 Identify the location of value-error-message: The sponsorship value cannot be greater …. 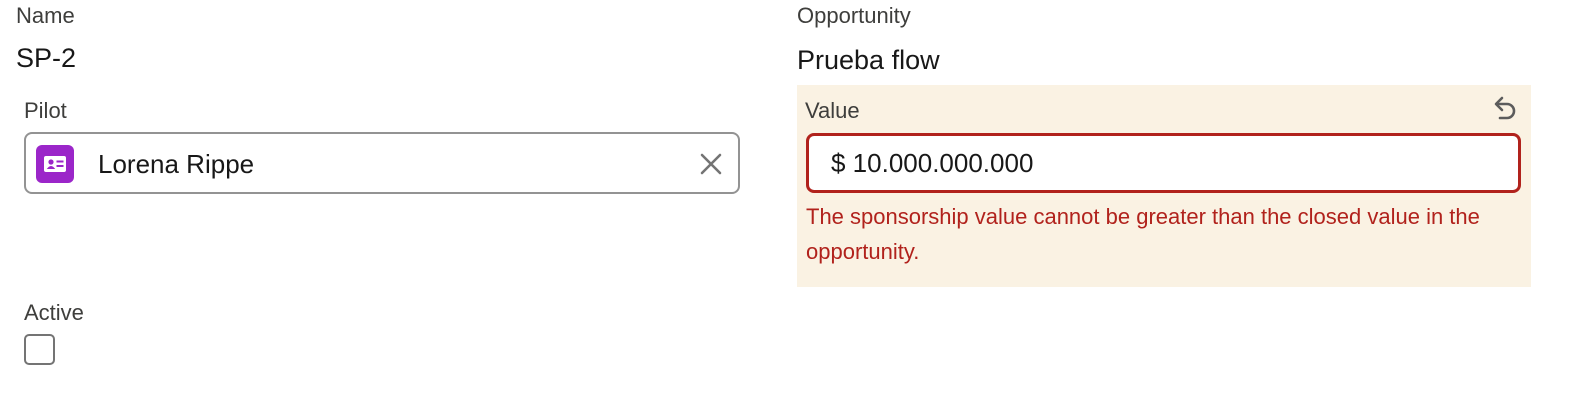
(1143, 234).